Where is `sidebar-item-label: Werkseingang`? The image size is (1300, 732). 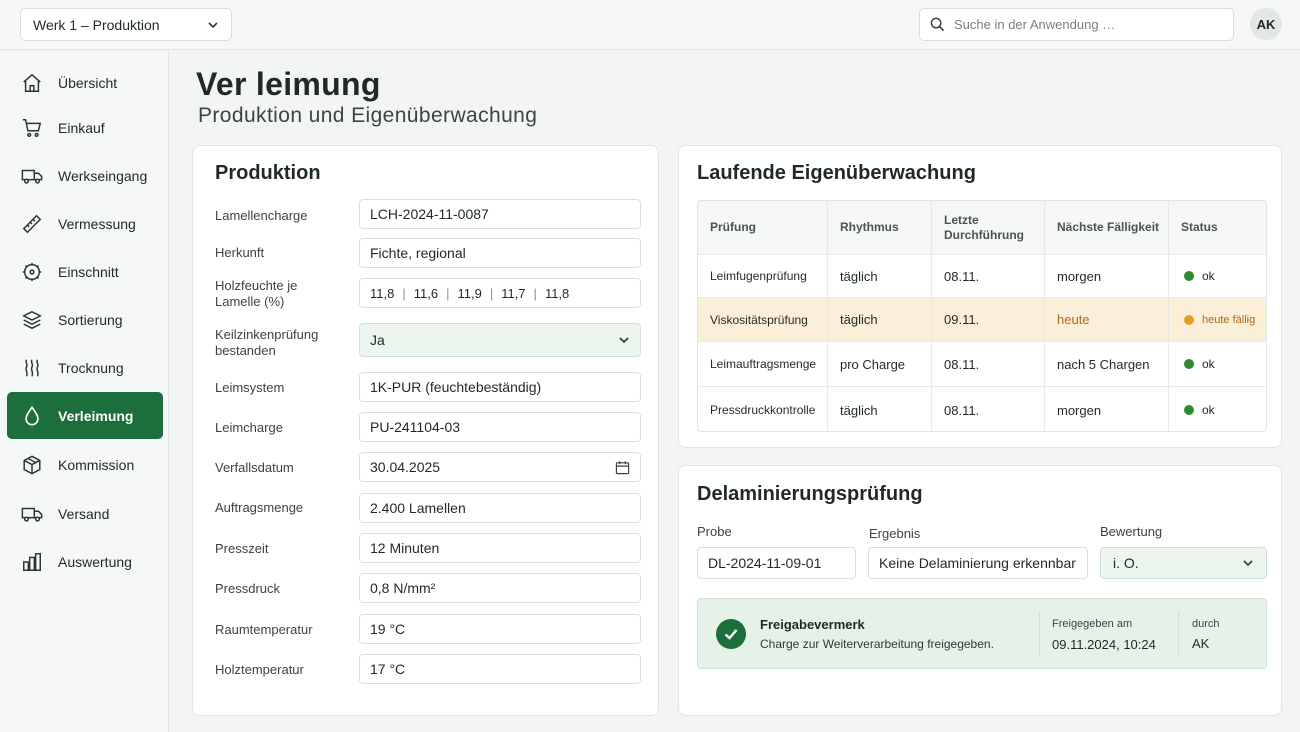 sidebar-item-label: Werkseingang is located at coordinates (103, 175).